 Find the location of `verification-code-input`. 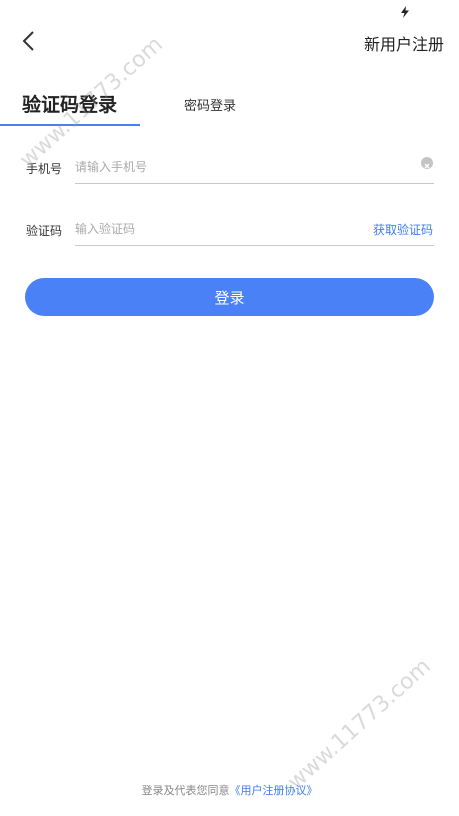

verification-code-input is located at coordinates (215, 229).